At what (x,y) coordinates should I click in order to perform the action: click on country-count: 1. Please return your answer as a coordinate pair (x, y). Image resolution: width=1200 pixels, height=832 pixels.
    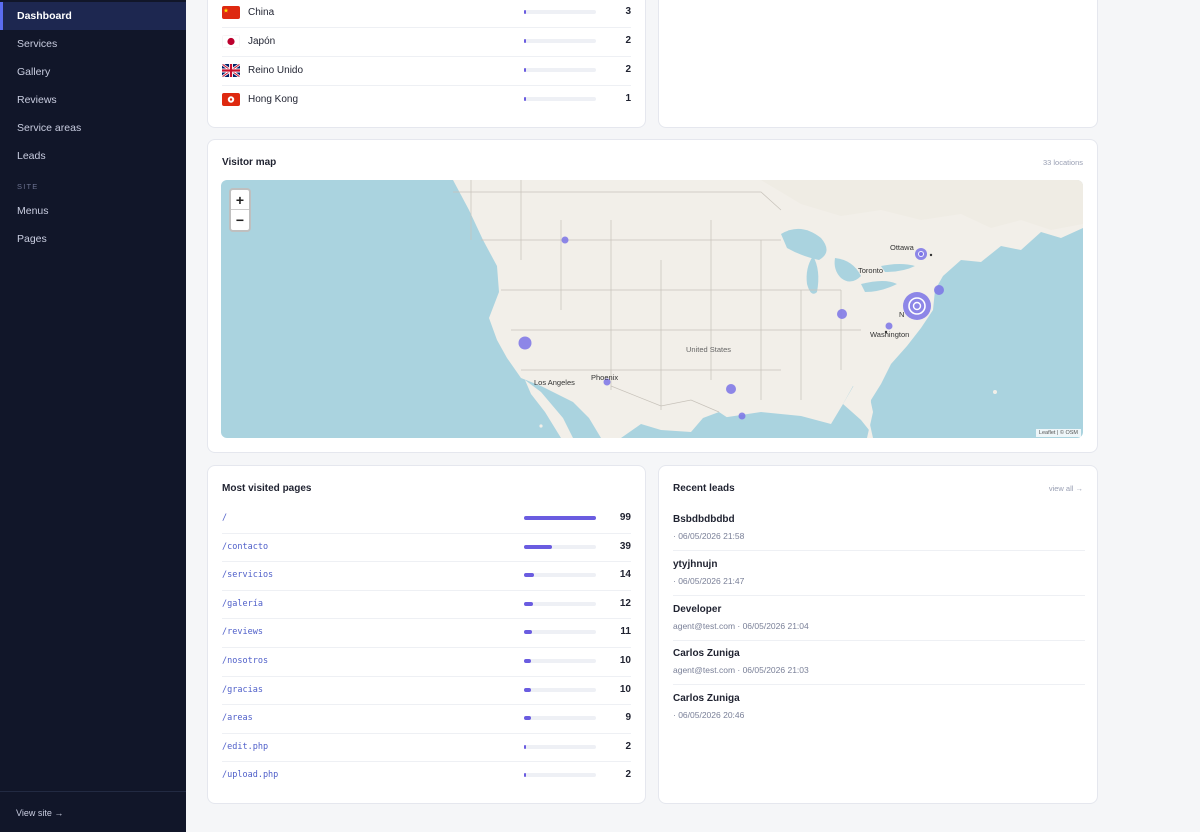
    Looking at the image, I should click on (628, 98).